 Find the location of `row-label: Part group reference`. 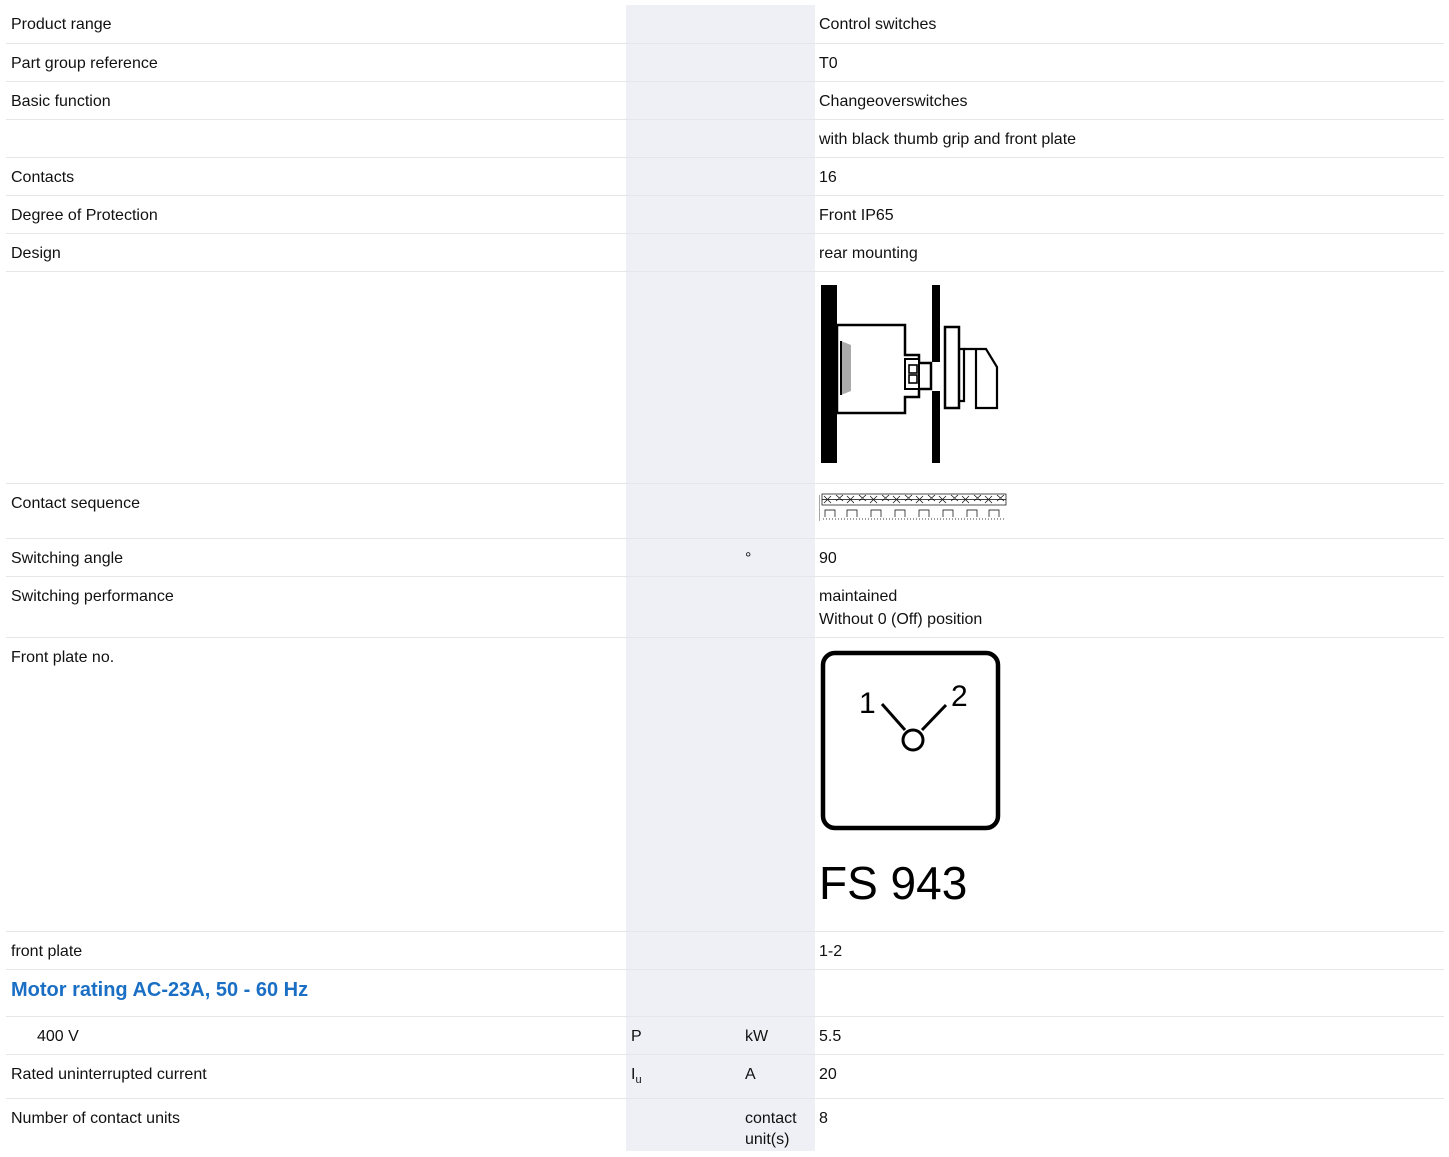

row-label: Part group reference is located at coordinates (316, 61).